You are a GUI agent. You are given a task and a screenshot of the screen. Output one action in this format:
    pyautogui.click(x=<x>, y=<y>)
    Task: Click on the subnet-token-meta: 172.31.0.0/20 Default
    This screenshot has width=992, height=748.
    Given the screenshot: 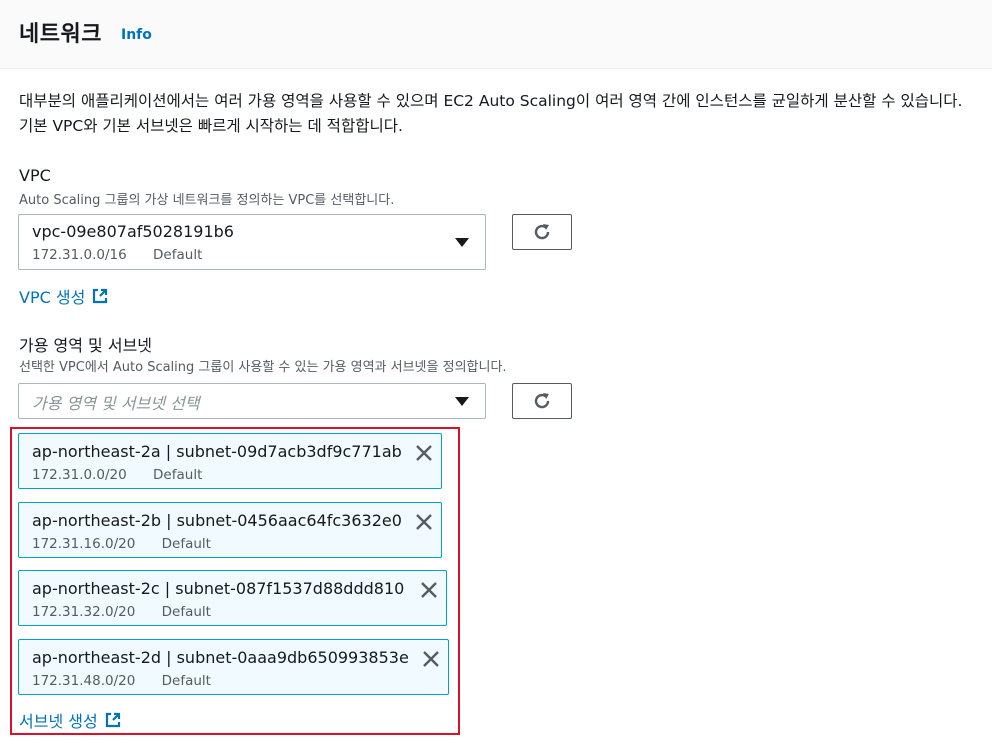 What is the action you would take?
    pyautogui.click(x=117, y=475)
    